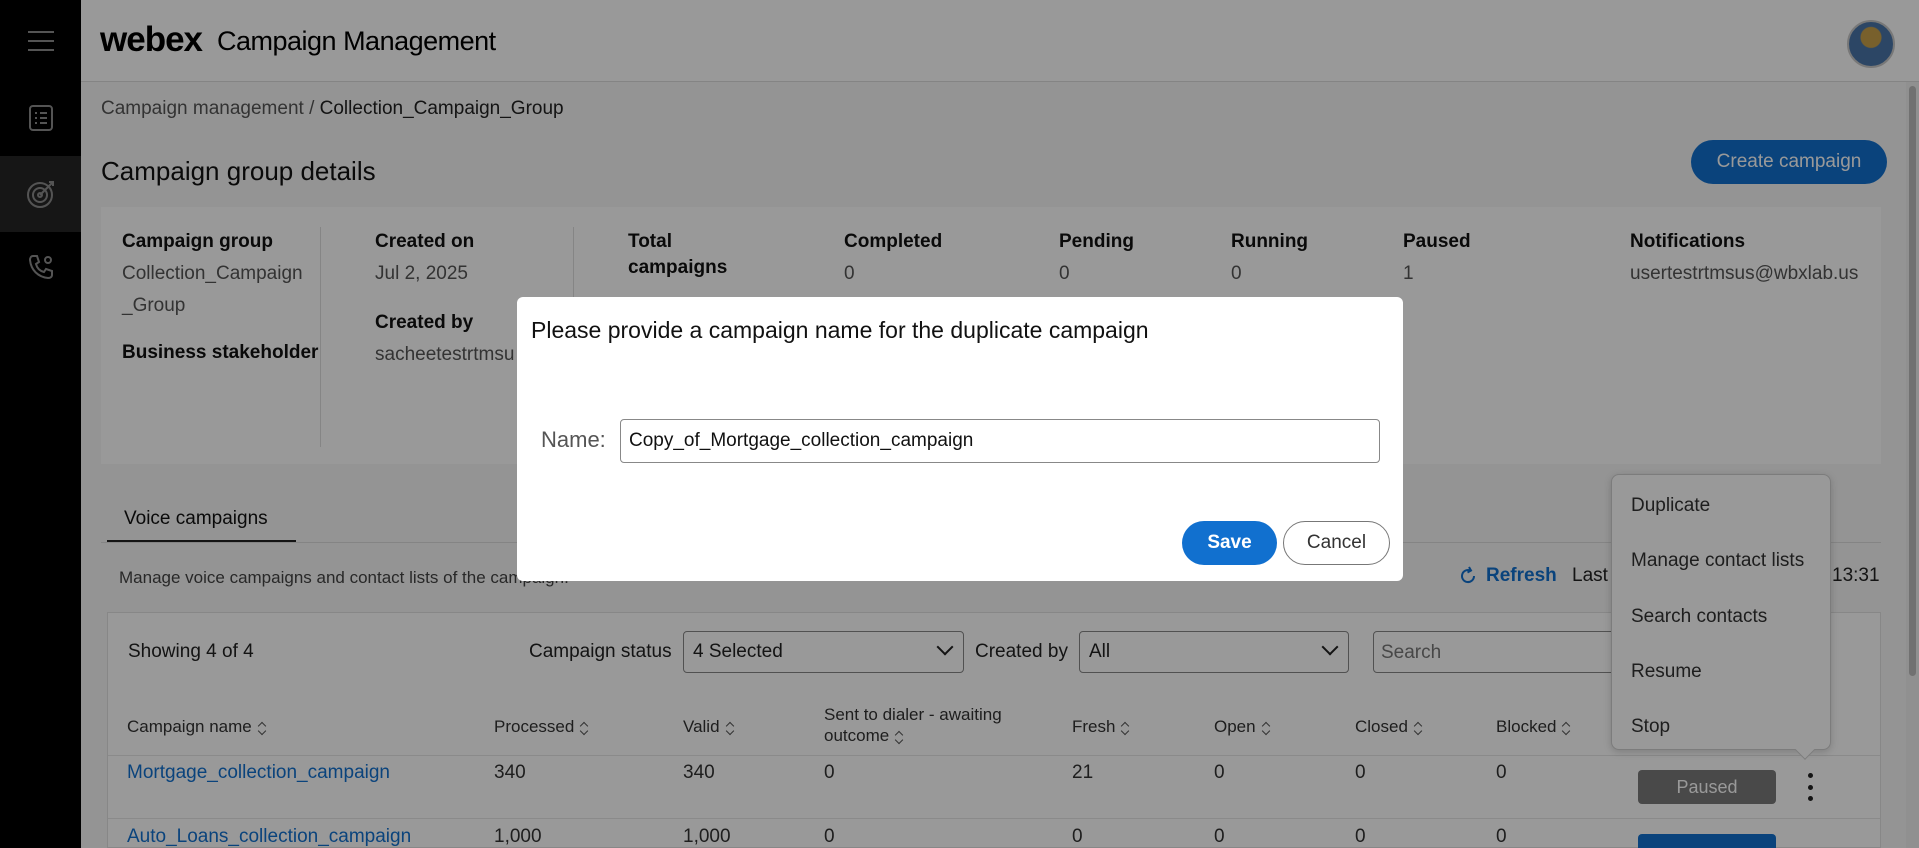 This screenshot has width=1919, height=848. I want to click on cancel-button: Cancel, so click(1336, 543).